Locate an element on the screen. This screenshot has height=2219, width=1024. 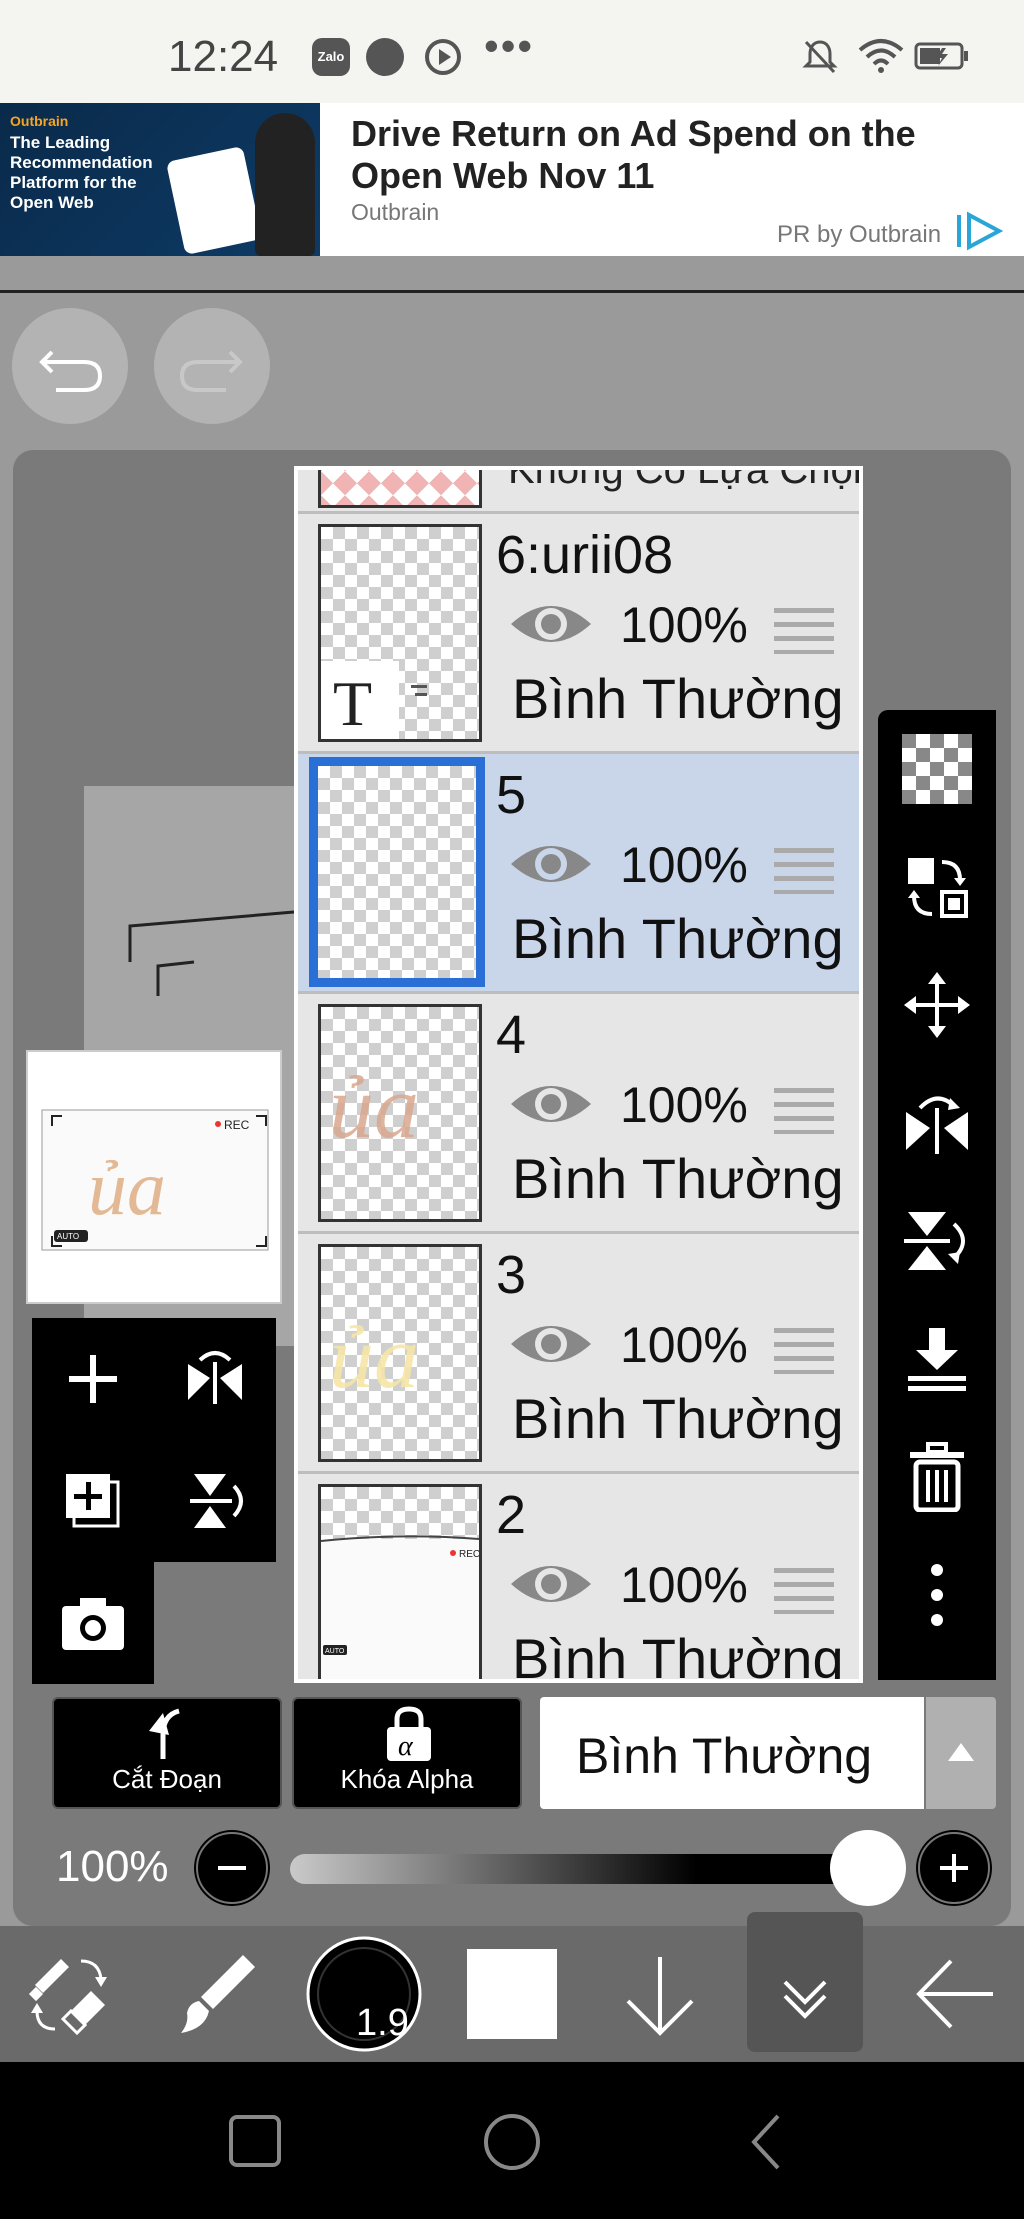
layer-item-4: ủa 4 100% Bình Thường is located at coordinates (578, 1114).